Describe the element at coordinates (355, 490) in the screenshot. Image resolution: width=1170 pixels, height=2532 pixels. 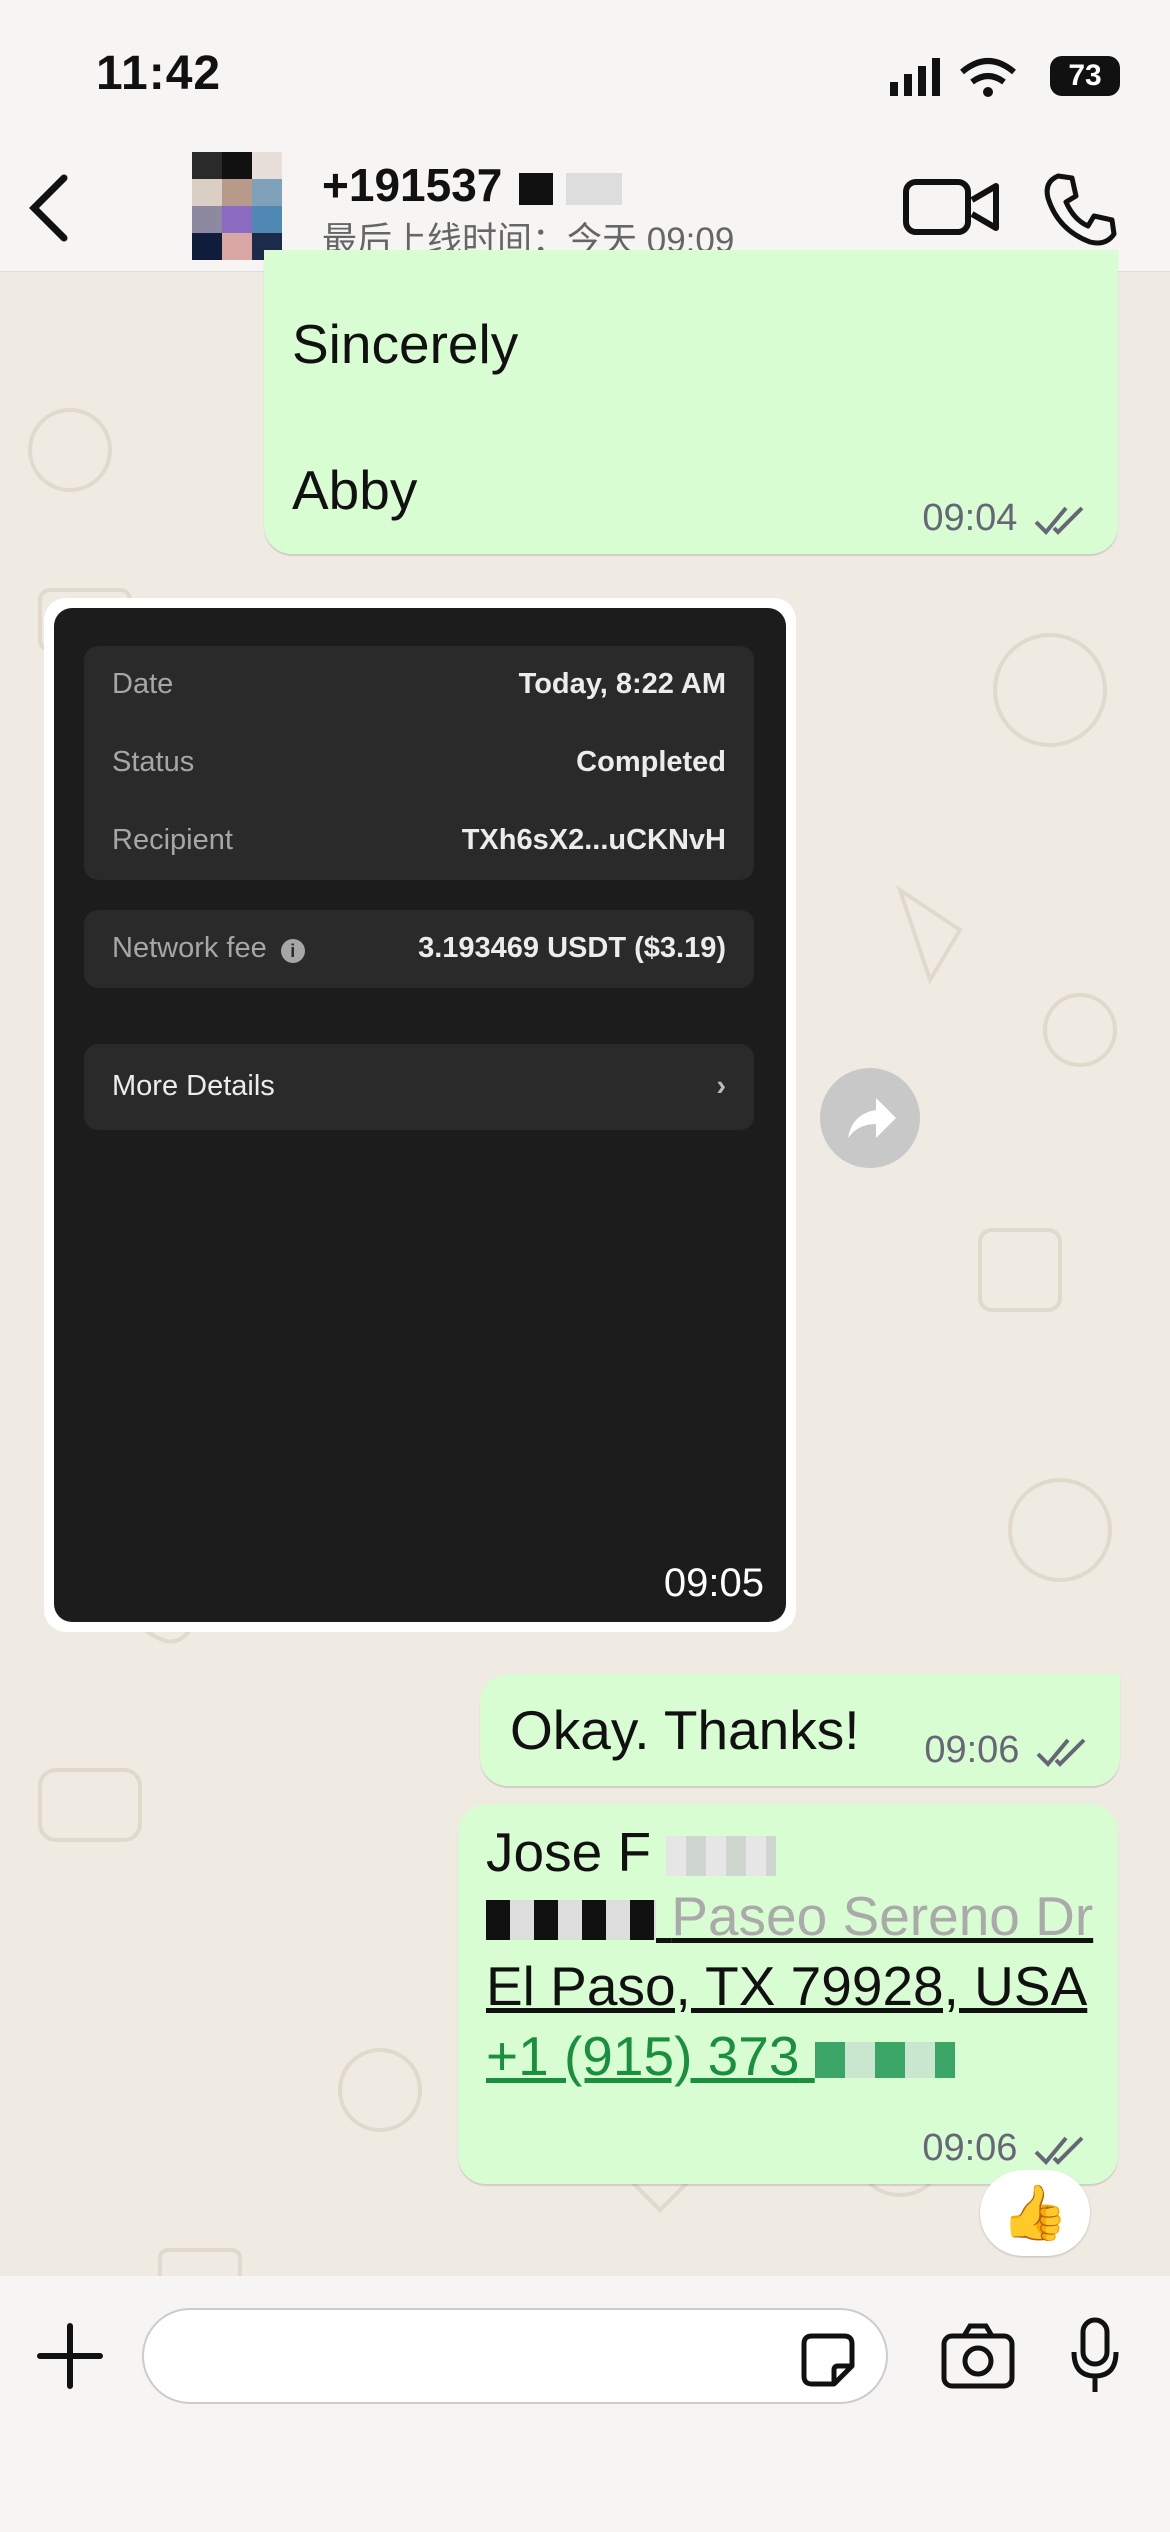
I see `message-text: Abby` at that location.